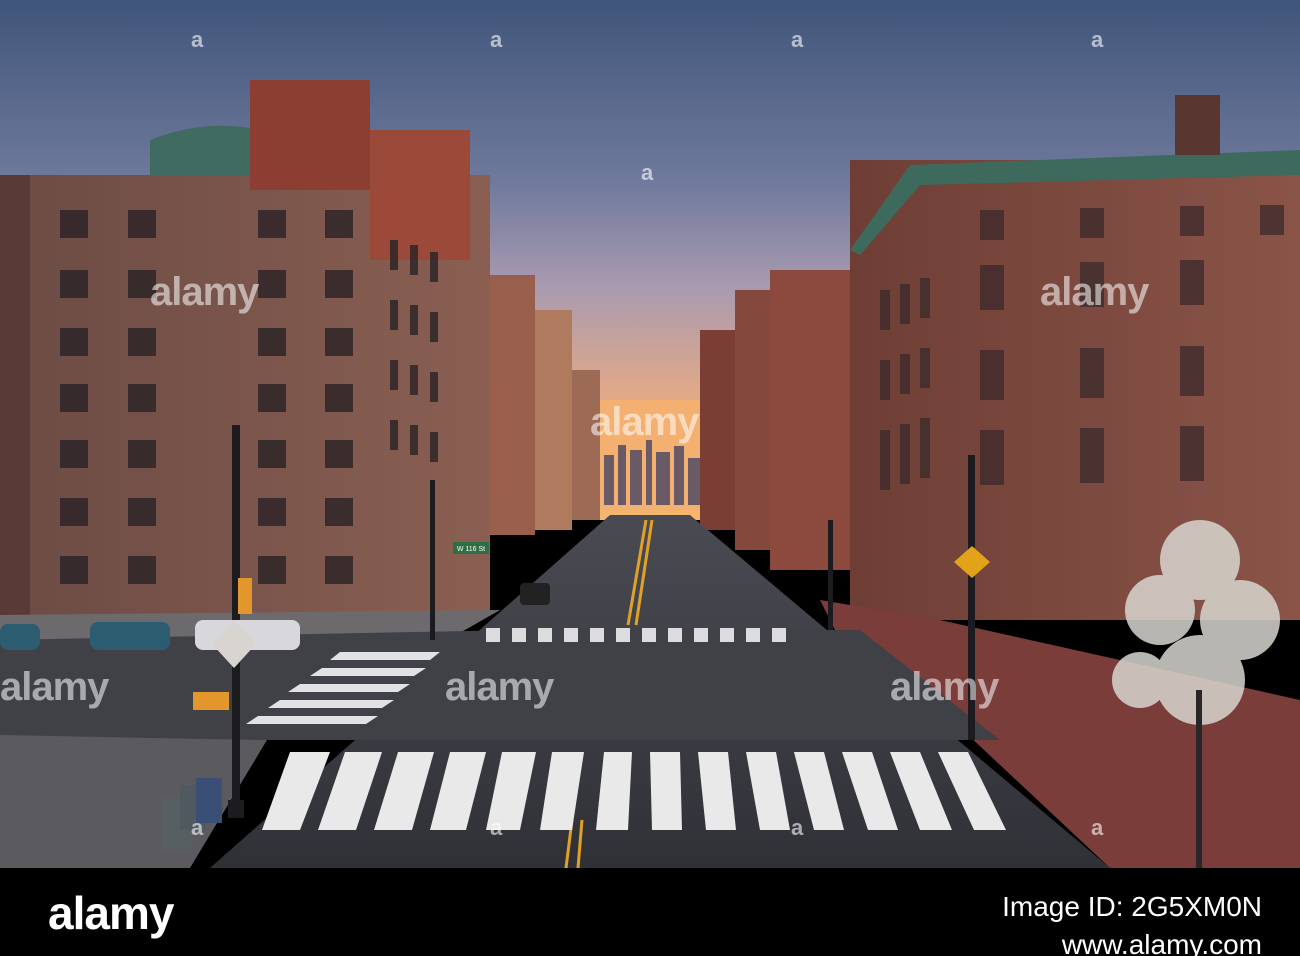 The image size is (1300, 956). I want to click on street-name-sign: W 116 St, so click(471, 548).